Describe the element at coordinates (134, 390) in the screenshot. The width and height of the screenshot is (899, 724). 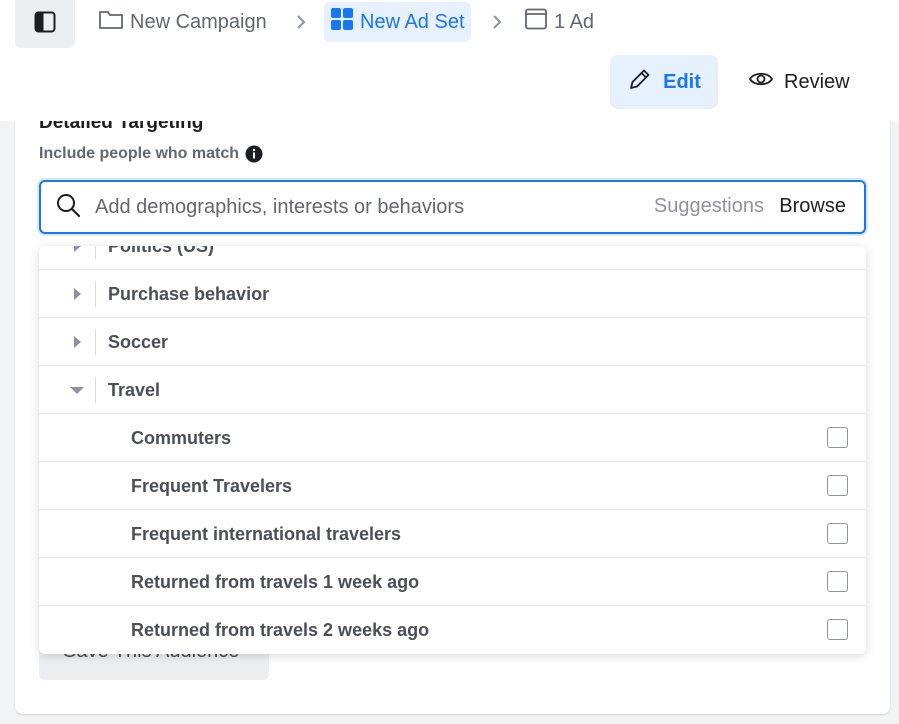
I see `category-label: Travel` at that location.